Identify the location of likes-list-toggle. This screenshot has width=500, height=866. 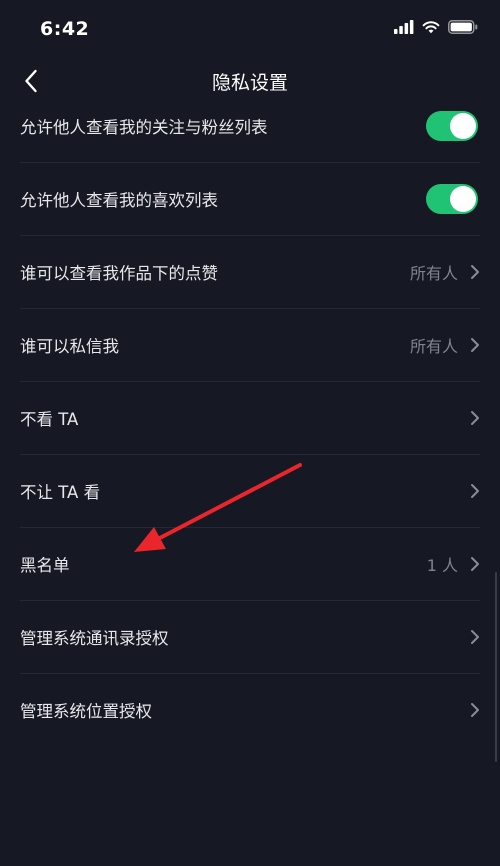
(452, 199).